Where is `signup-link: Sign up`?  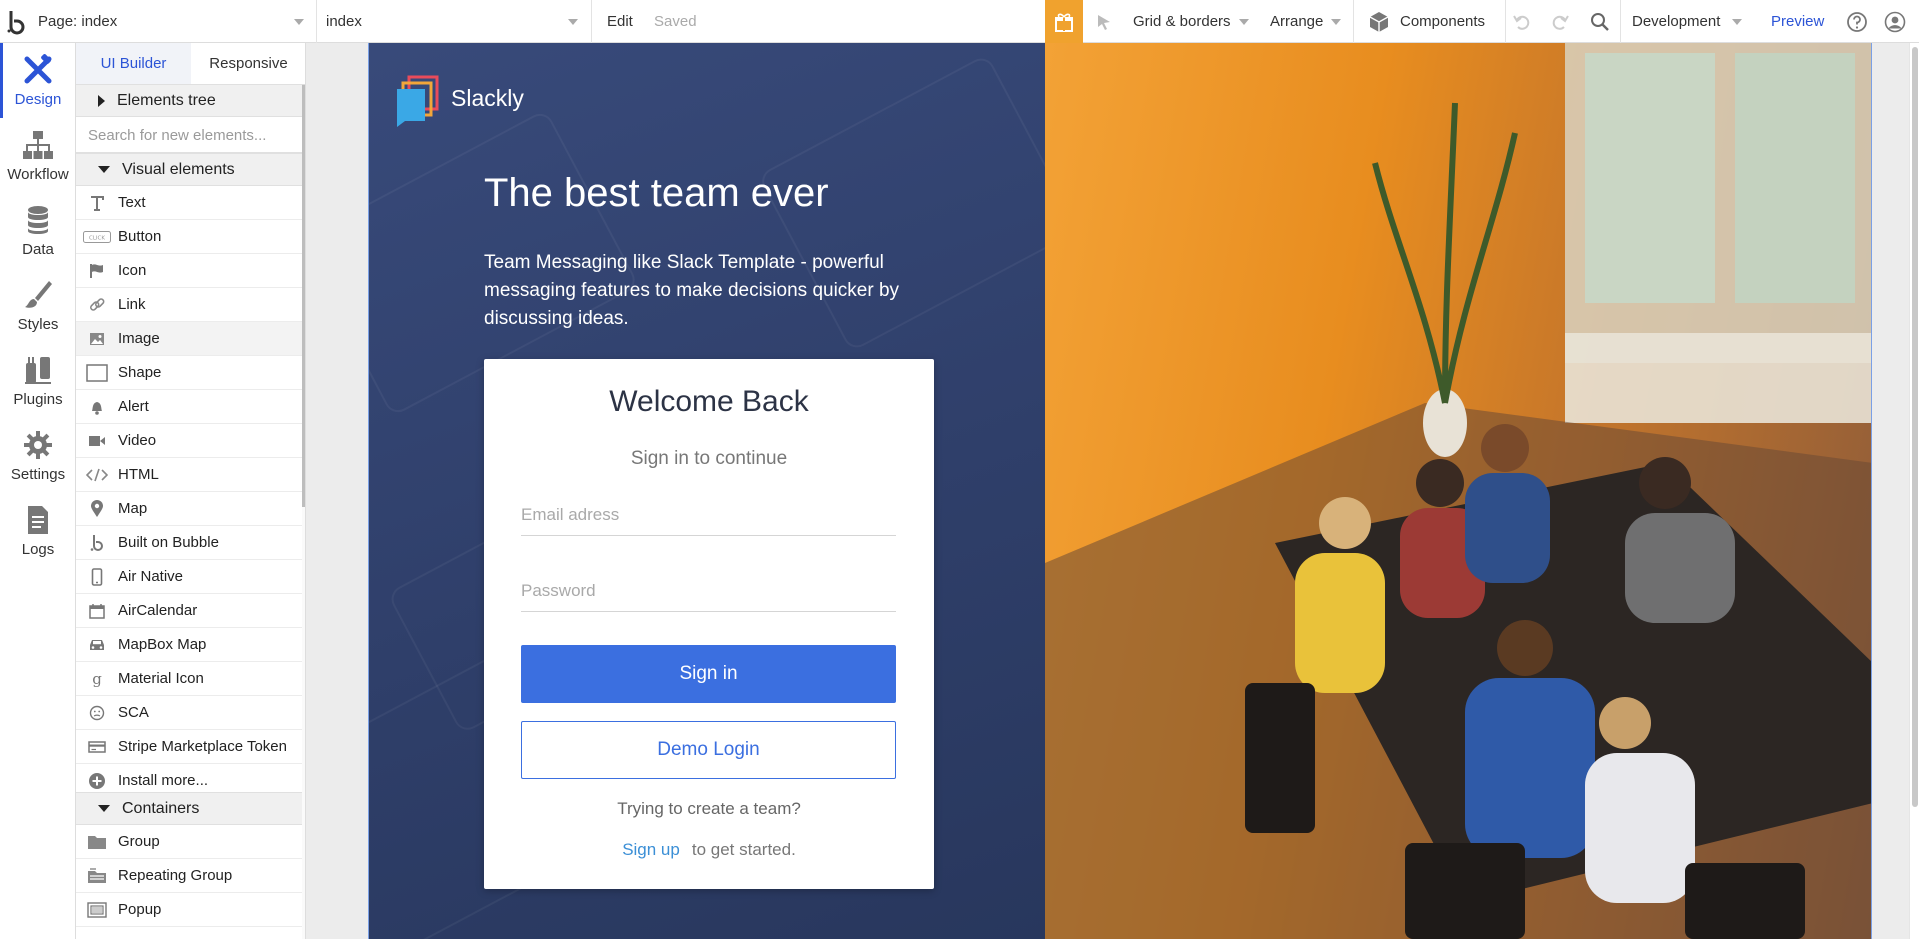
signup-link: Sign up is located at coordinates (651, 849).